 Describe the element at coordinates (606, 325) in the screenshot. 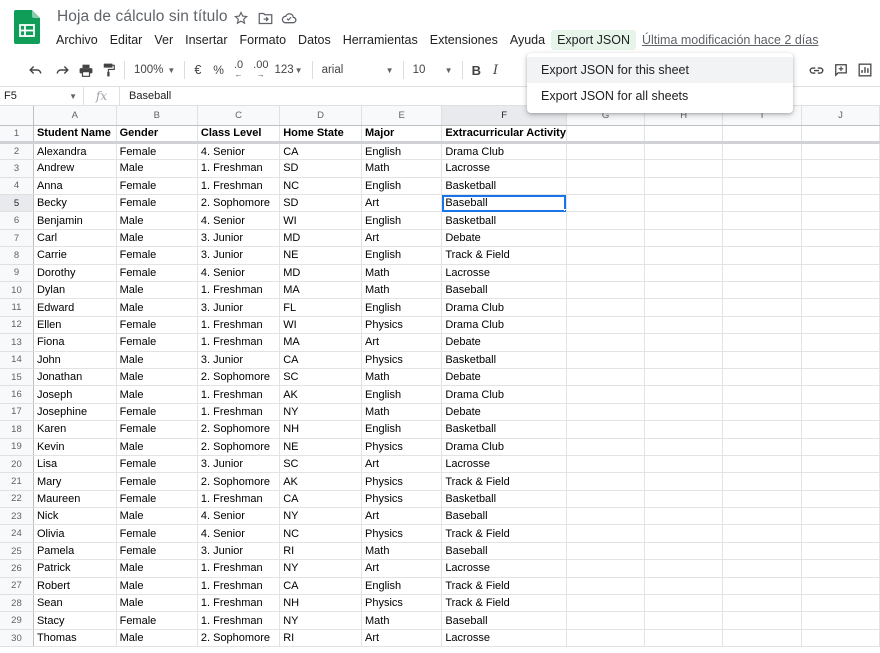

I see `cell-g12` at that location.